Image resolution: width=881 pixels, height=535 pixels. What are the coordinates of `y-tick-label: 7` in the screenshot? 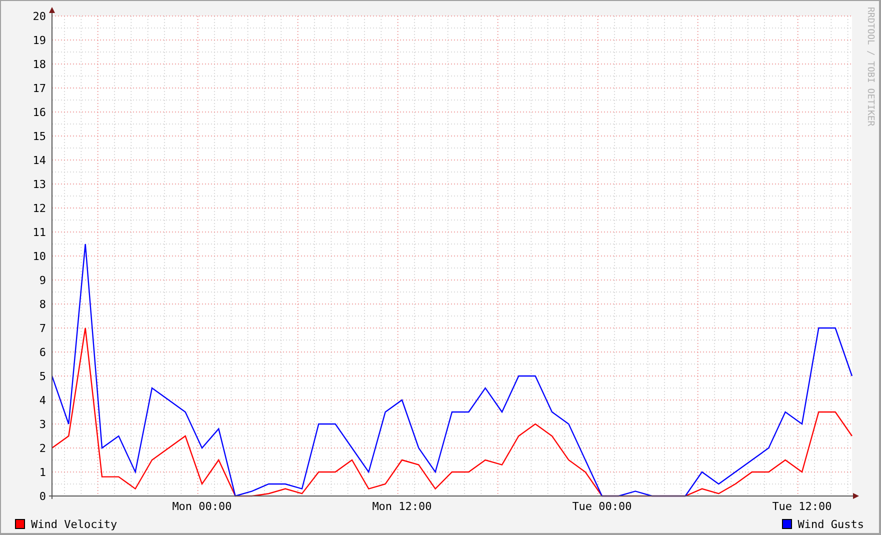 It's located at (42, 328).